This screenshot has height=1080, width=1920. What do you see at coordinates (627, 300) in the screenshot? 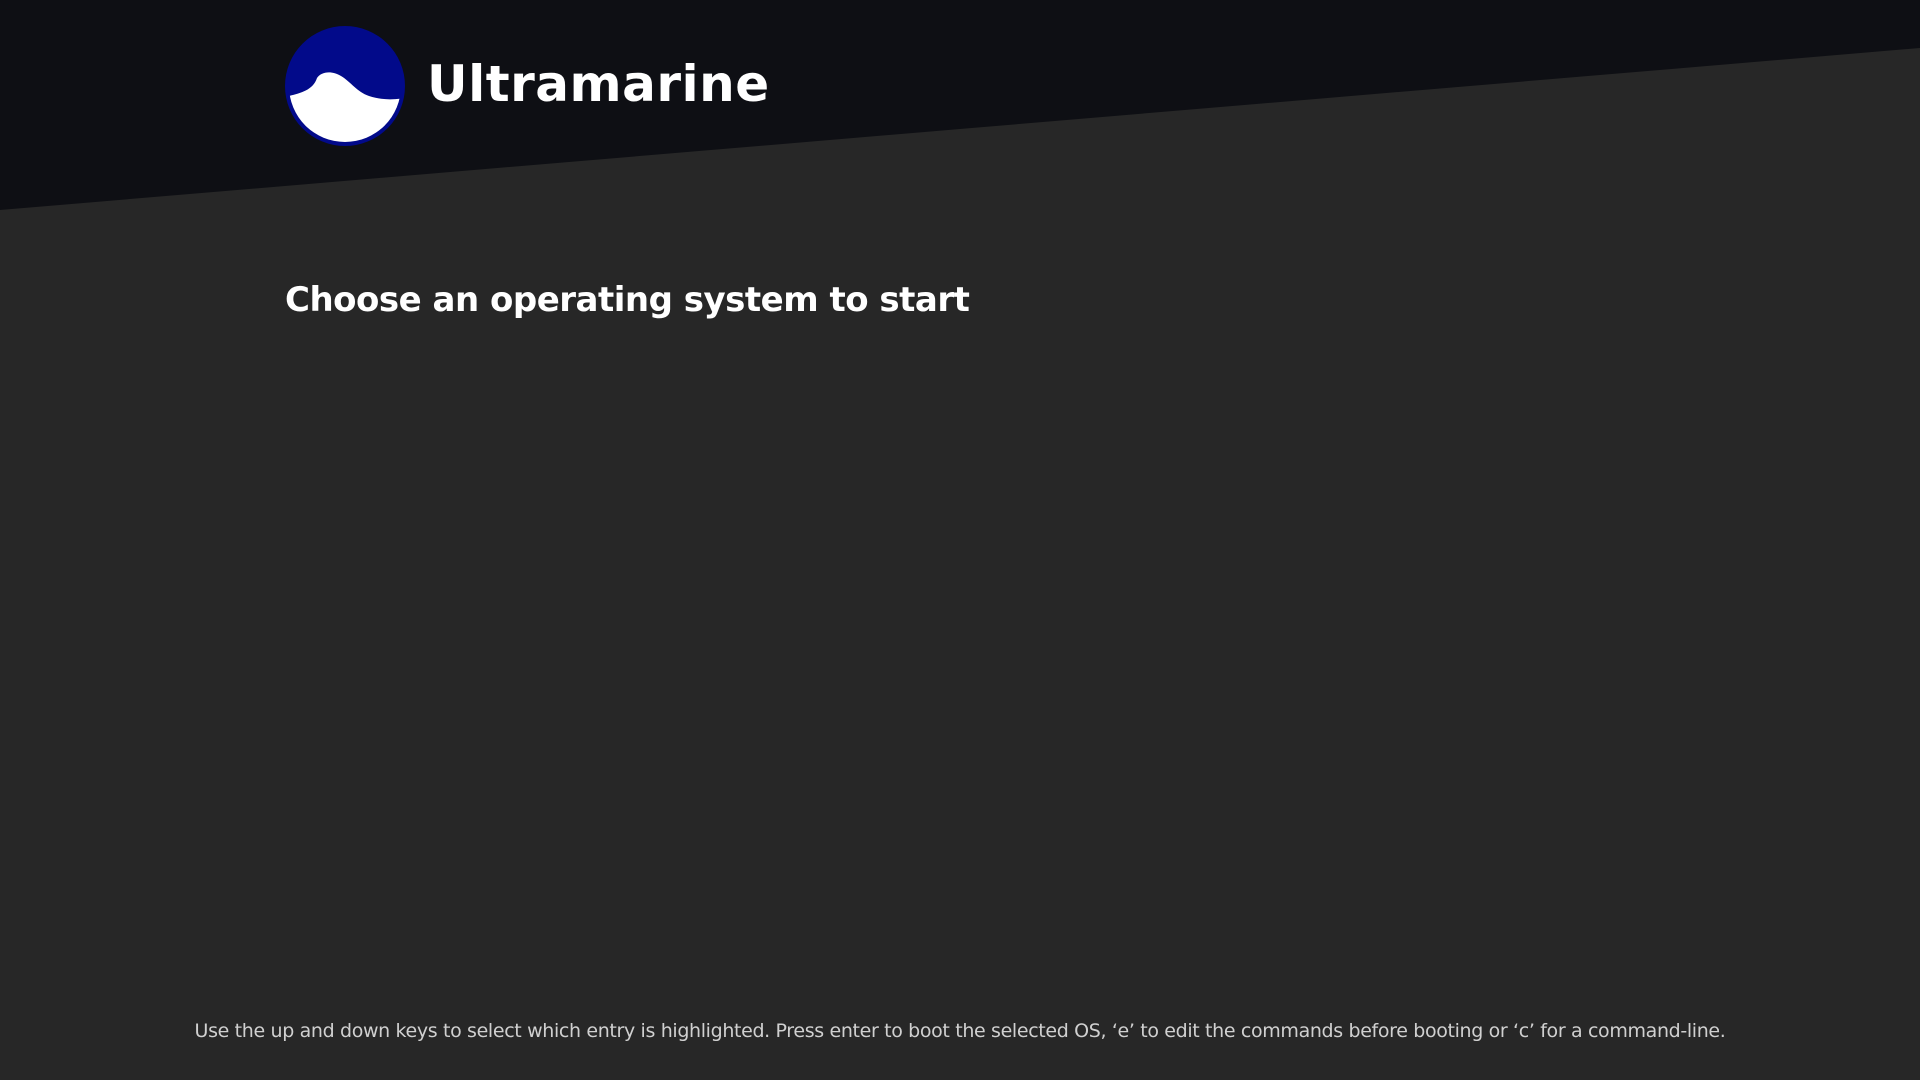
I see `menu-heading: Choose an operating system to start` at bounding box center [627, 300].